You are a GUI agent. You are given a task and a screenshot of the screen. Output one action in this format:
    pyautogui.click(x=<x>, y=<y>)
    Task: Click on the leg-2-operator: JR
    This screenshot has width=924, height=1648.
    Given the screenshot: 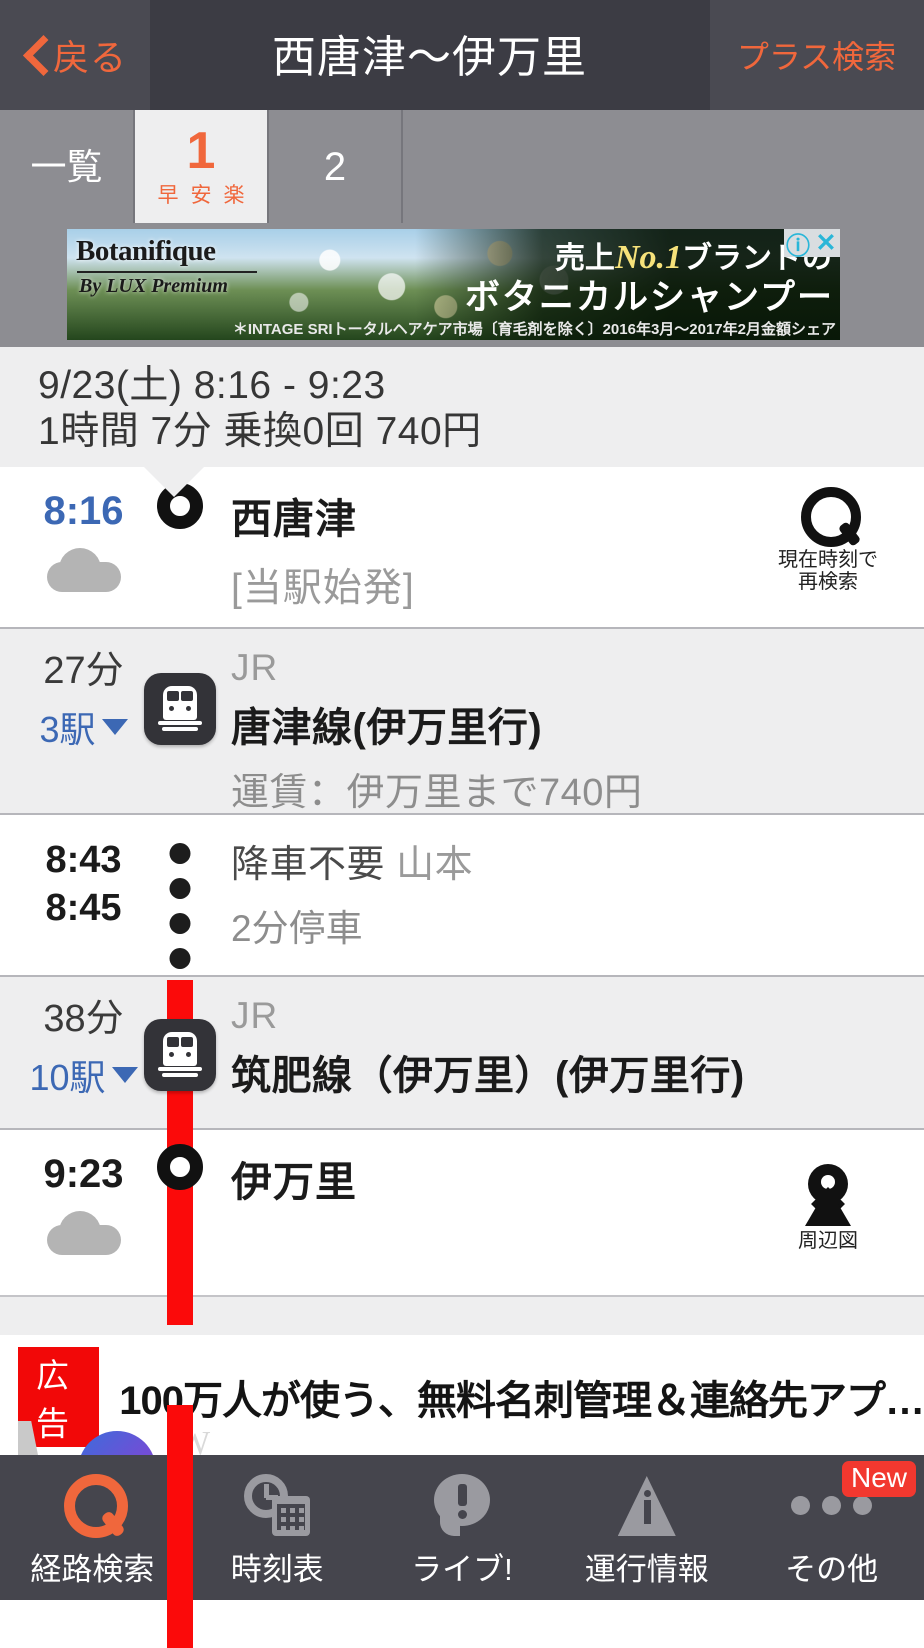 What is the action you would take?
    pyautogui.click(x=255, y=1015)
    